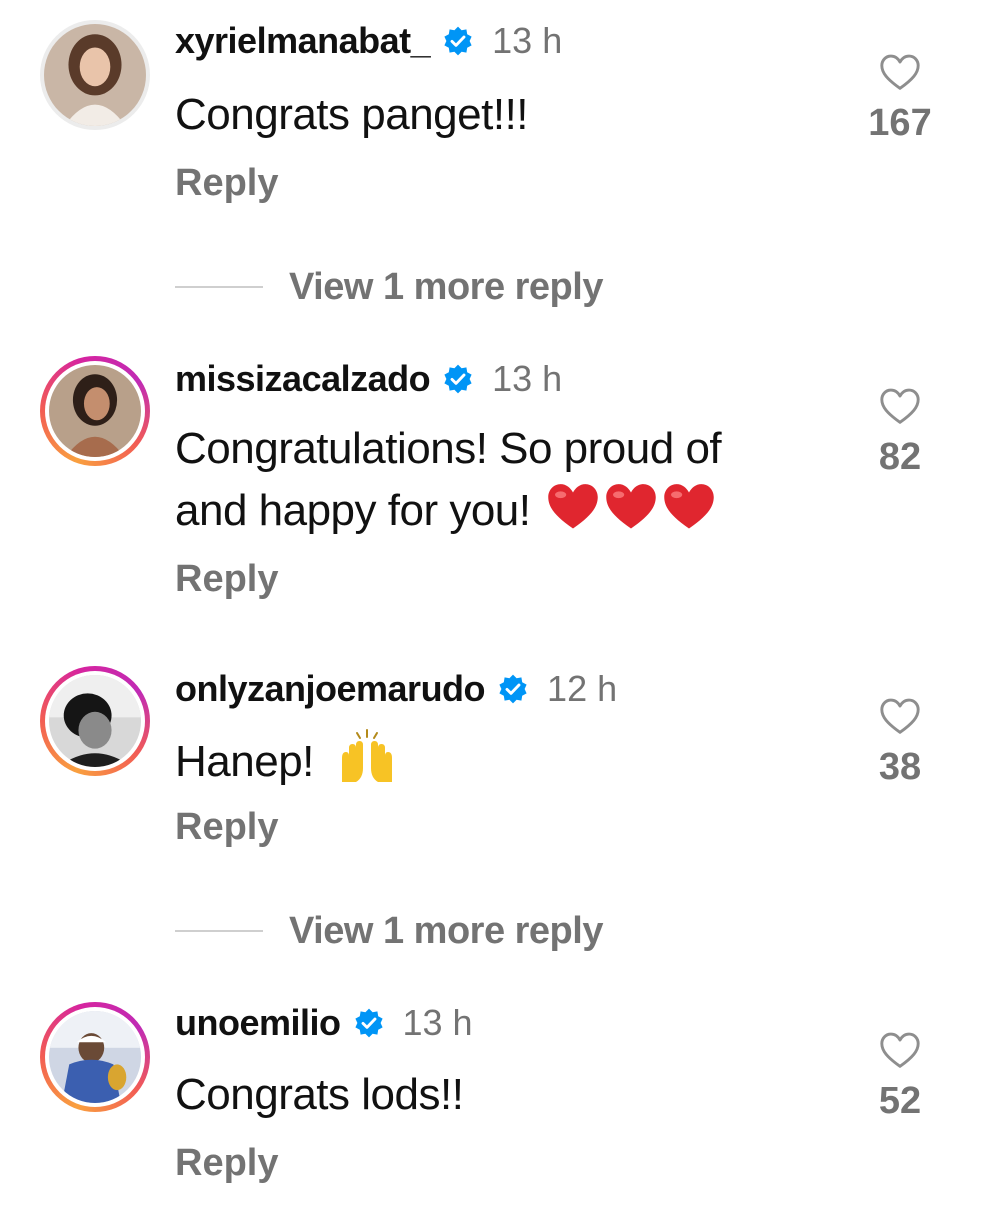 The image size is (1000, 1226). I want to click on like-count: 52, so click(900, 1101).